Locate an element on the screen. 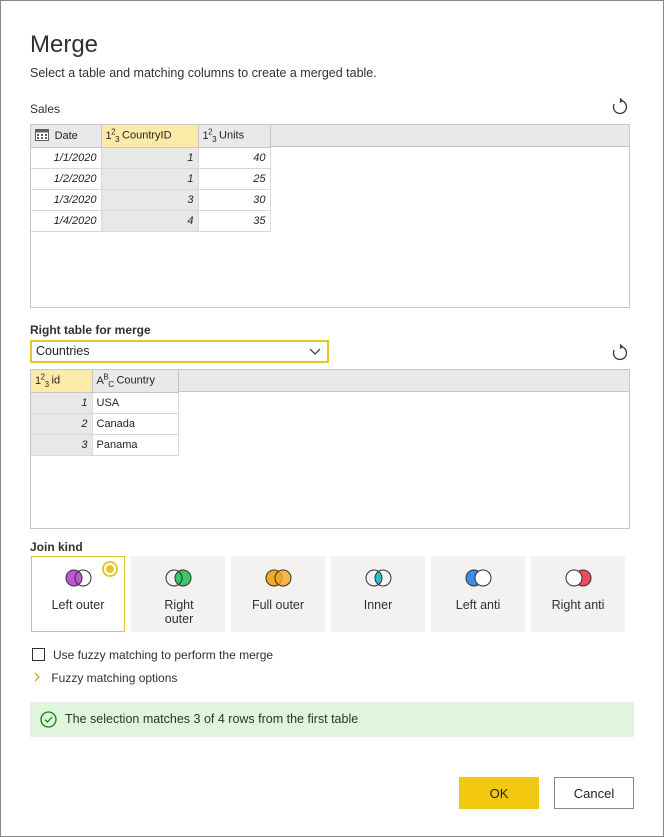  venn-left-outer-icon is located at coordinates (78, 578).